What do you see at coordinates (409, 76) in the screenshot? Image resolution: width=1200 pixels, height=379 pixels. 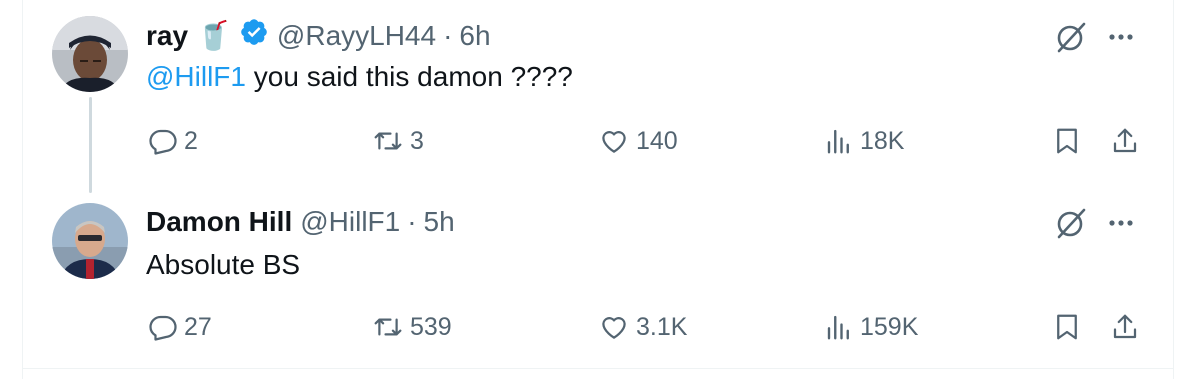 I see `tweet-body: you said this damon ????` at bounding box center [409, 76].